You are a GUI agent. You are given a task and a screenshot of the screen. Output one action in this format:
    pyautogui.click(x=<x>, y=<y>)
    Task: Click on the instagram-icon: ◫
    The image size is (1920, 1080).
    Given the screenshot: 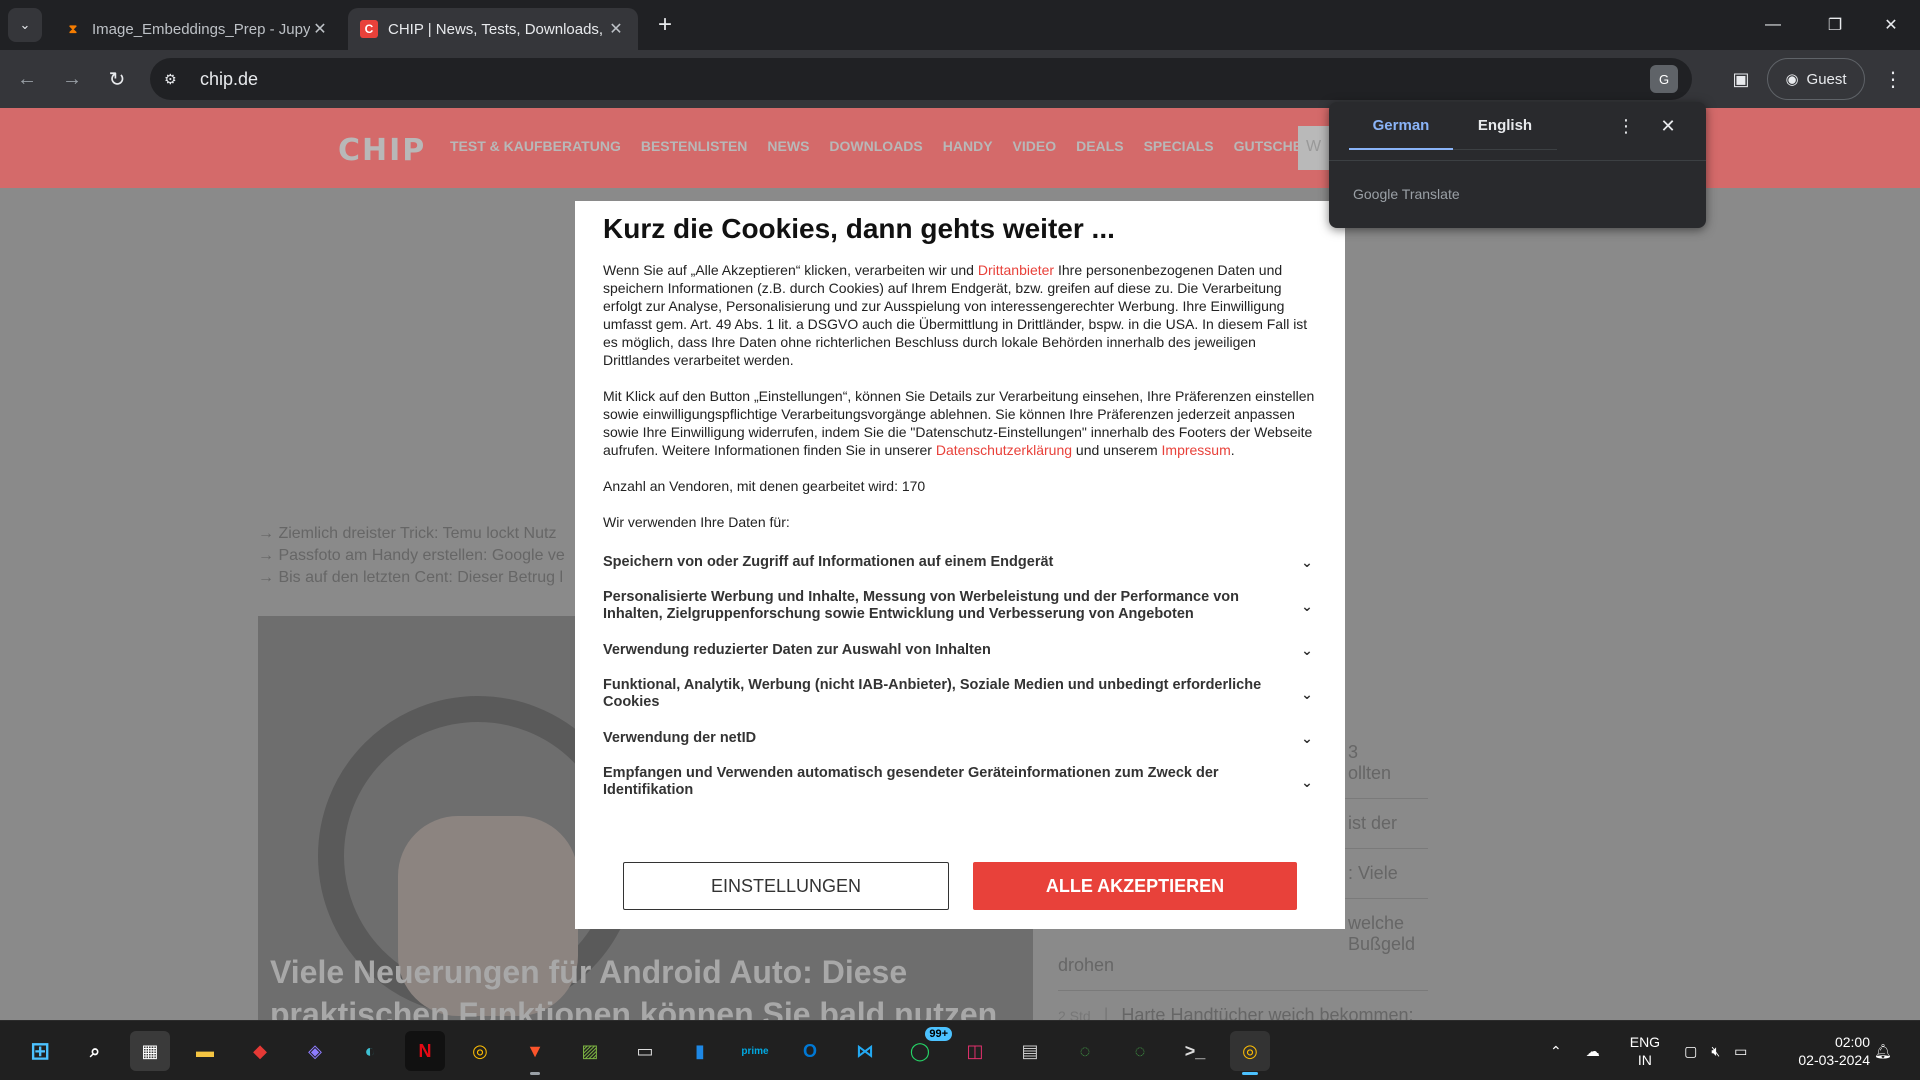 What is the action you would take?
    pyautogui.click(x=975, y=1051)
    